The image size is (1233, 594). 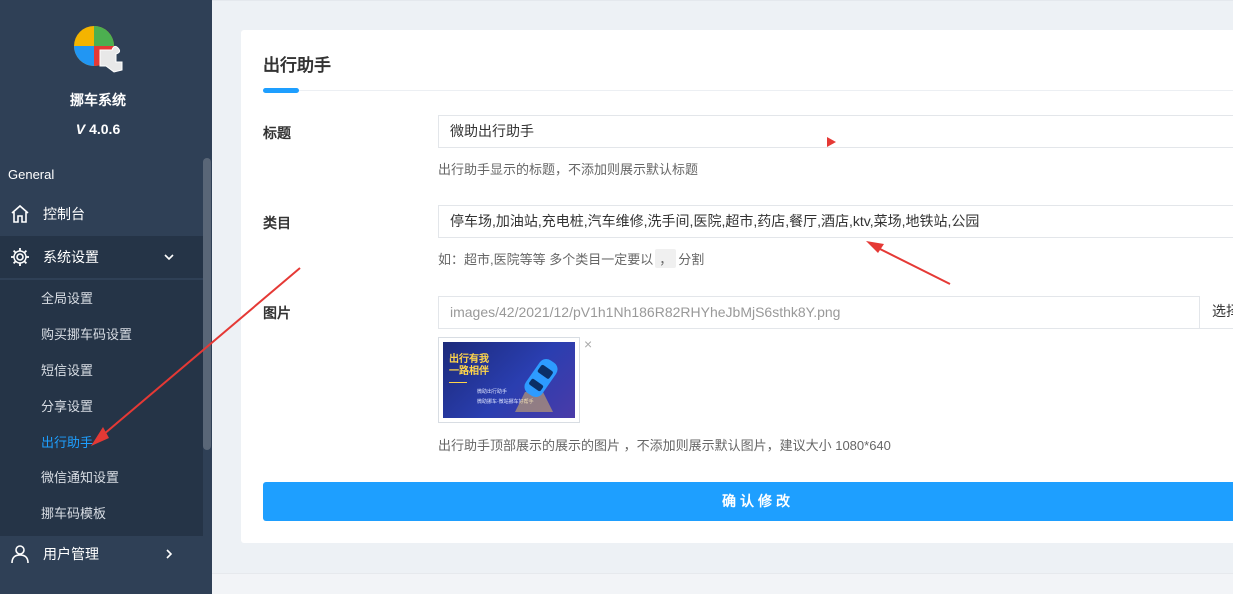 What do you see at coordinates (20, 257) in the screenshot?
I see `gear-icon` at bounding box center [20, 257].